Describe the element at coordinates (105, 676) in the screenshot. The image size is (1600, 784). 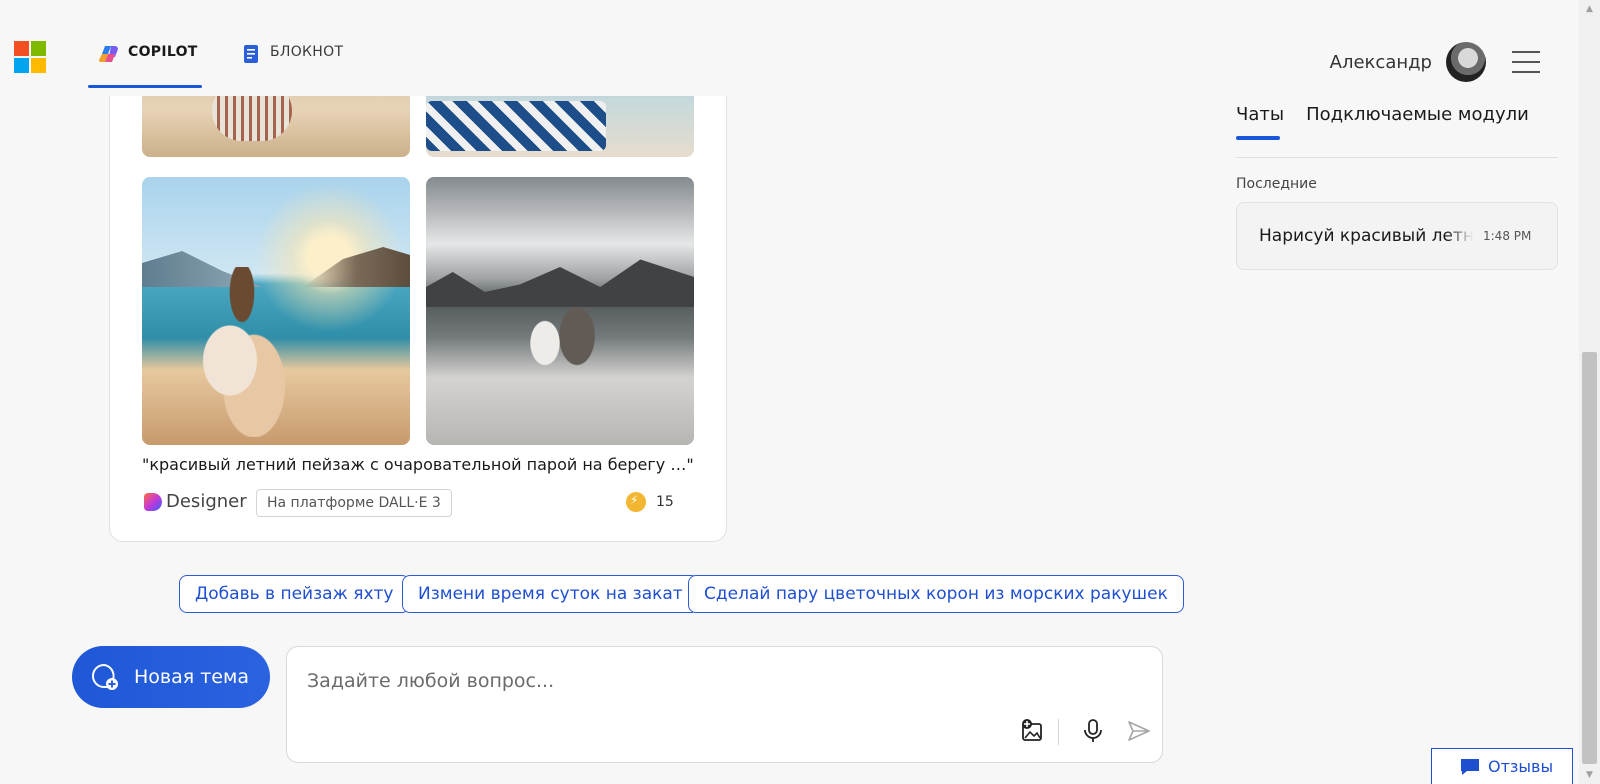
I see `new-chat-icon` at that location.